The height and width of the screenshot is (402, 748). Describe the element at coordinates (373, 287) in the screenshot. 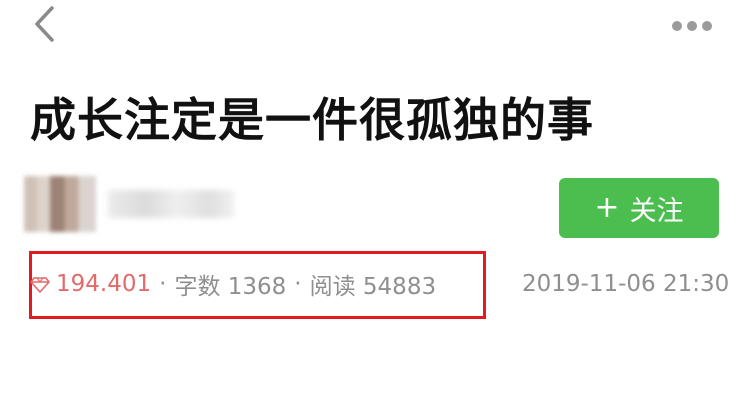

I see `read-count: 阅读 54883` at that location.